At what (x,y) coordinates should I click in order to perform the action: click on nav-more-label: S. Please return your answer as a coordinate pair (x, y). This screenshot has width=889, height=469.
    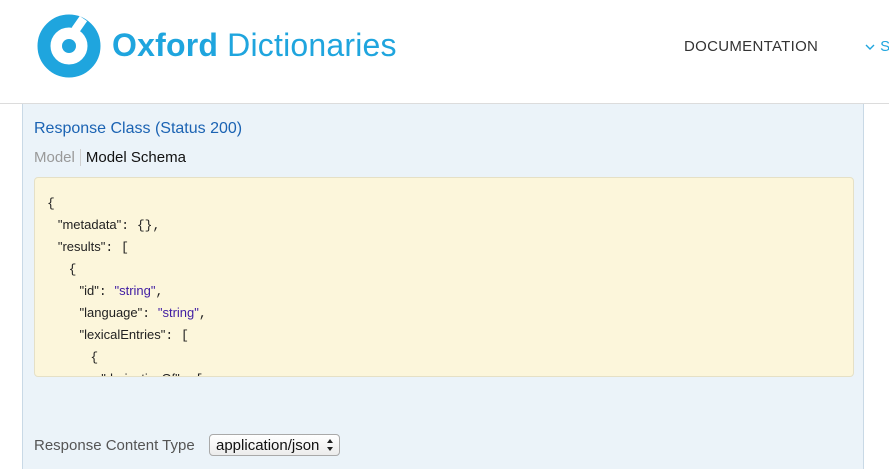
    Looking at the image, I should click on (884, 46).